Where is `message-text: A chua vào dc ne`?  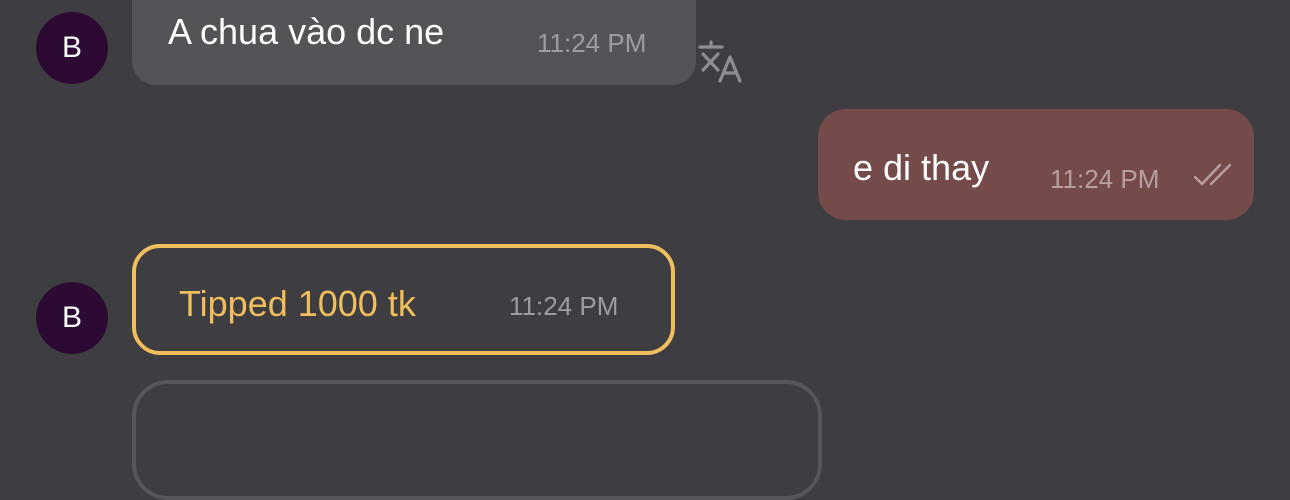
message-text: A chua vào dc ne is located at coordinates (306, 31).